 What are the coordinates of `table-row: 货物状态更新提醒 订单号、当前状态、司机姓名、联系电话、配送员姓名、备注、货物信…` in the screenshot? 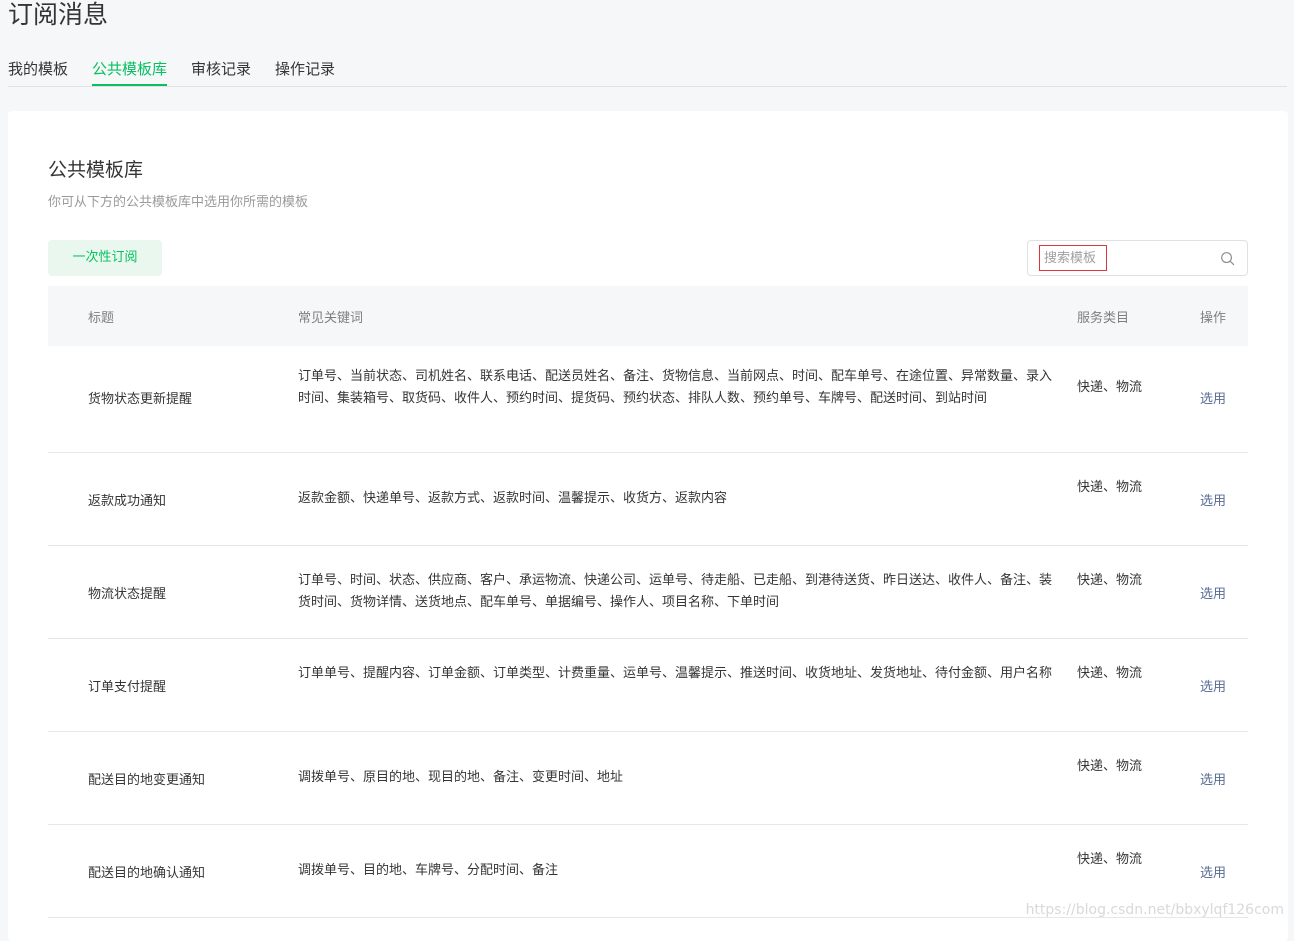 It's located at (648, 399).